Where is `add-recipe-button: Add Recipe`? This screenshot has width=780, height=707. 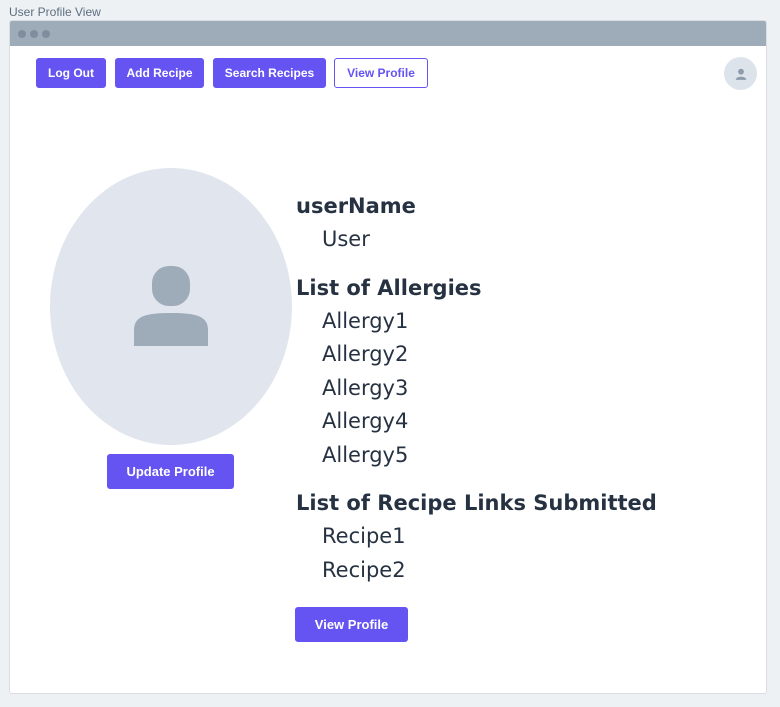 add-recipe-button: Add Recipe is located at coordinates (159, 73).